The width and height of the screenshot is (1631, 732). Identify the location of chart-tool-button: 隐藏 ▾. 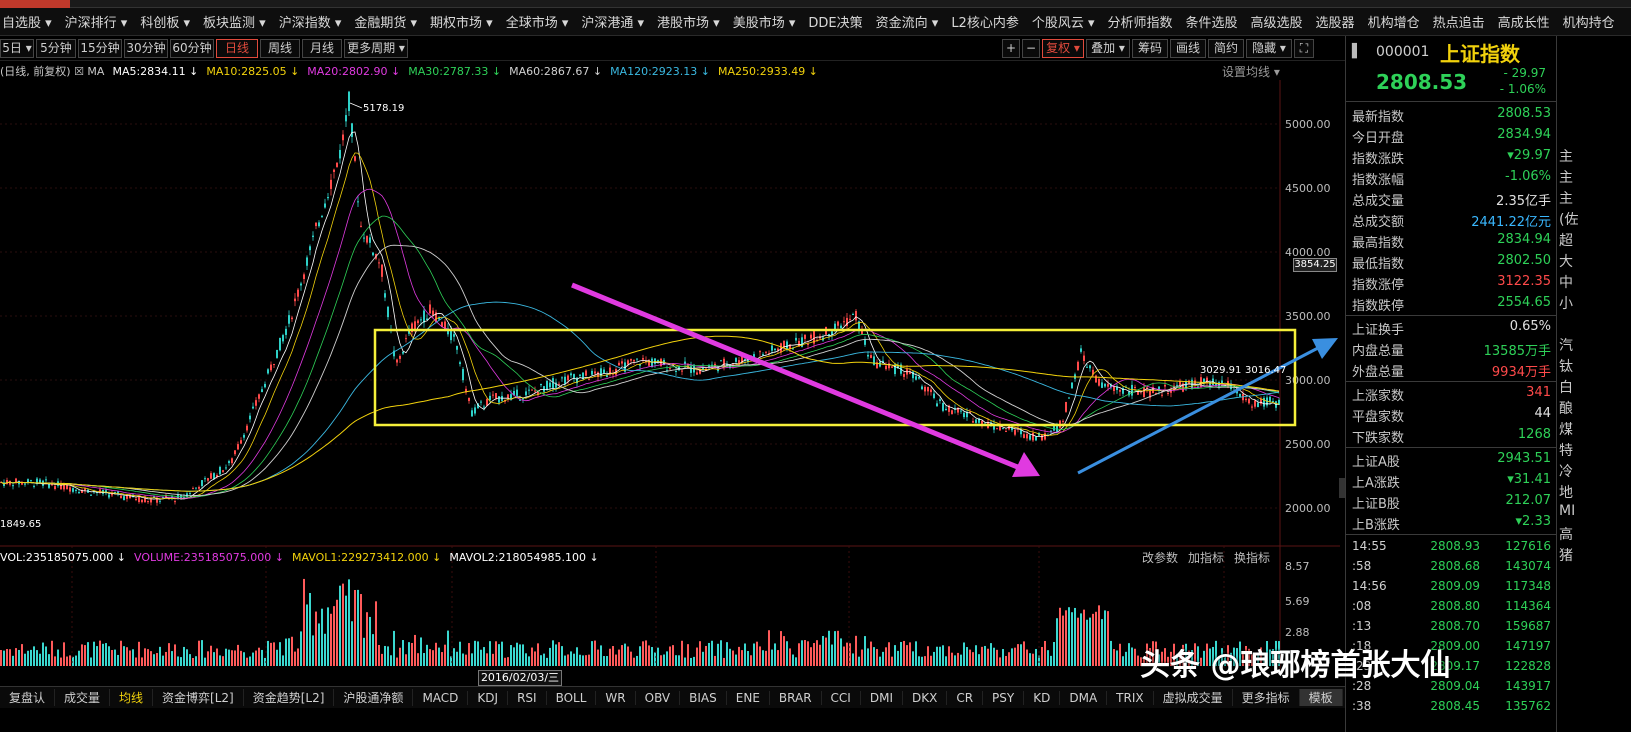
(1269, 48).